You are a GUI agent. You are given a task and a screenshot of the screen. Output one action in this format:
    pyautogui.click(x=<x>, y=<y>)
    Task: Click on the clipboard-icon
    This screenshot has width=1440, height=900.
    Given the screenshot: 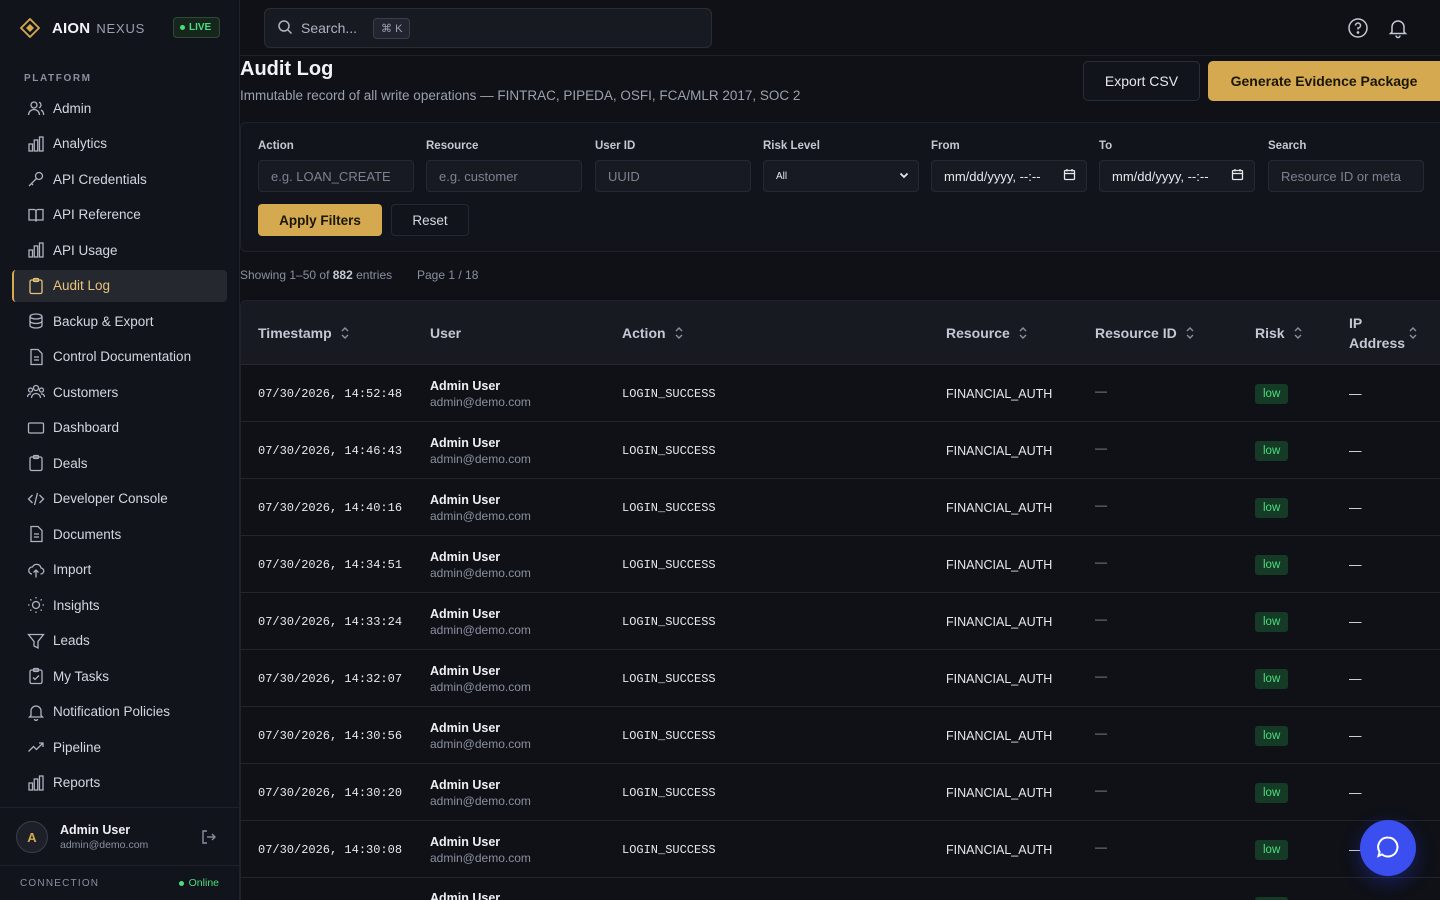 What is the action you would take?
    pyautogui.click(x=36, y=463)
    